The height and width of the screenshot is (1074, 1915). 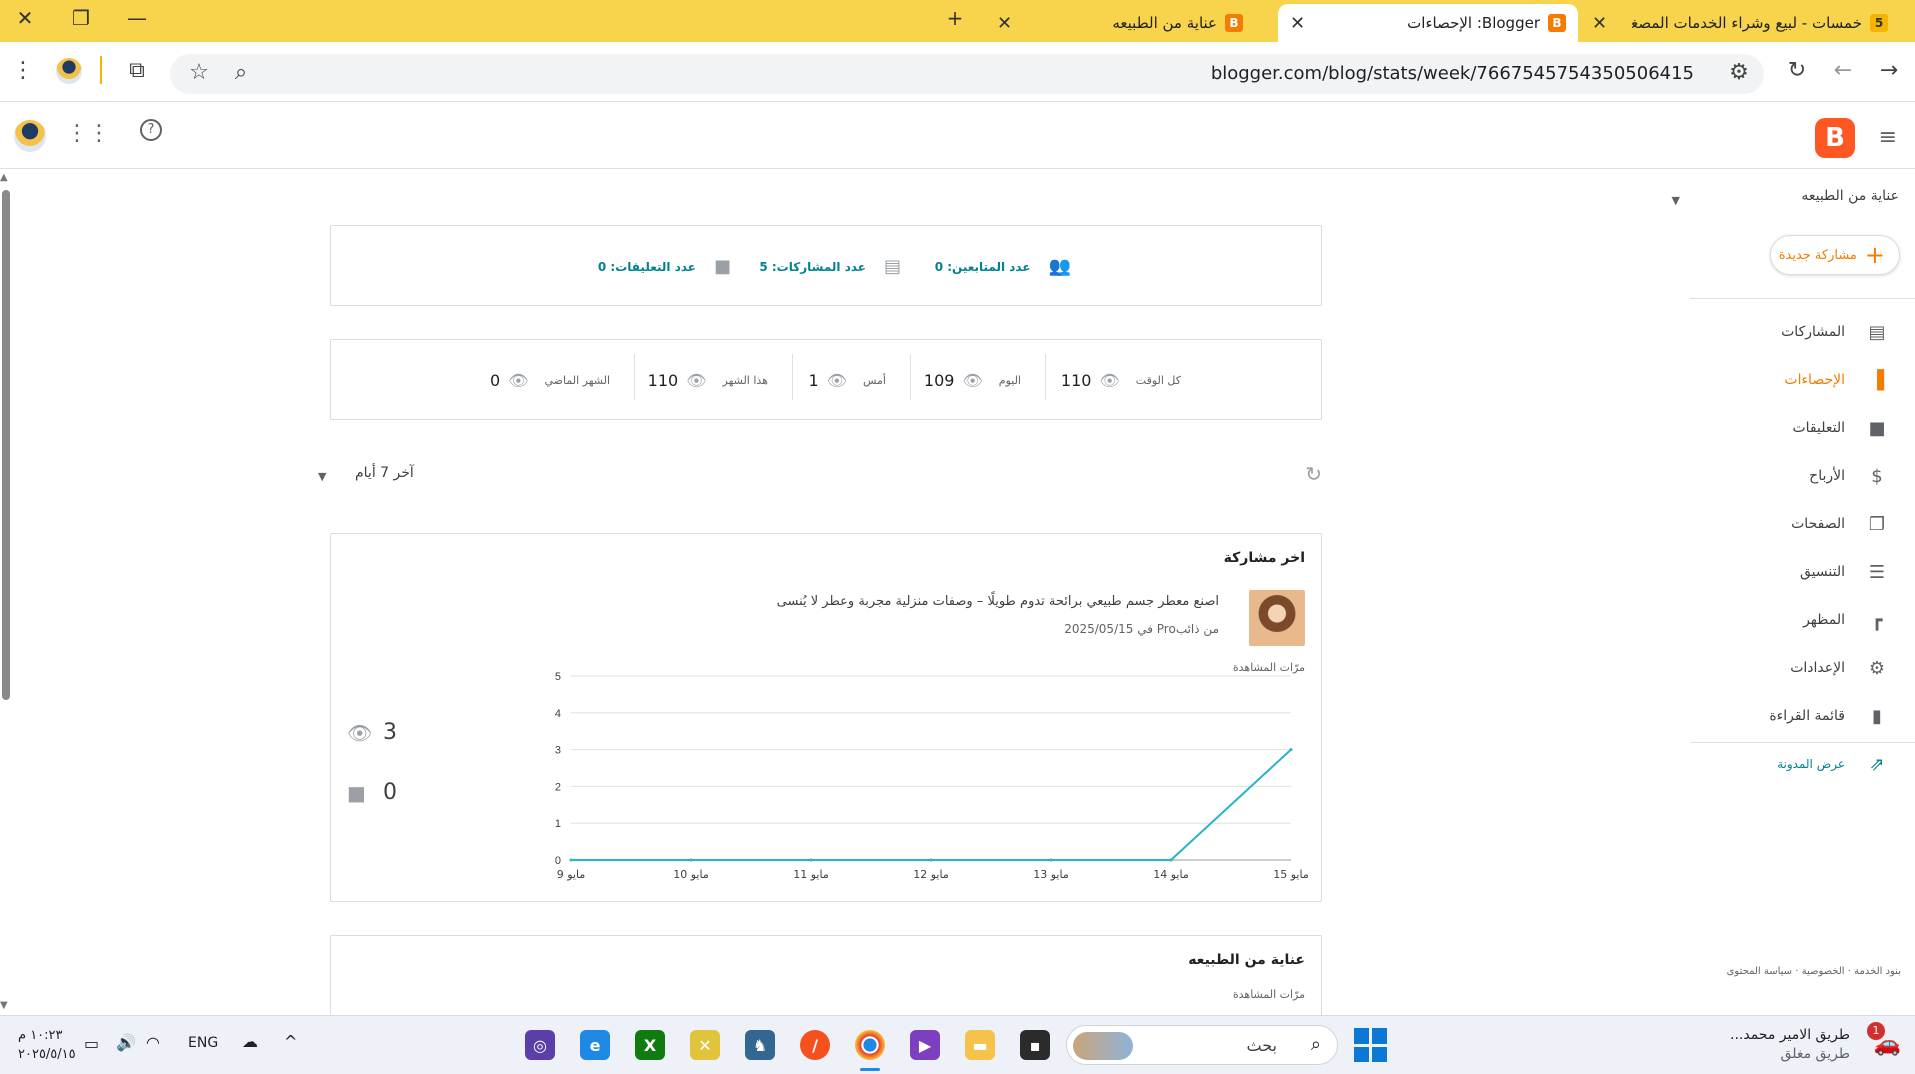 What do you see at coordinates (1817, 668) in the screenshot?
I see `sidebar-item-label: الإعدادات` at bounding box center [1817, 668].